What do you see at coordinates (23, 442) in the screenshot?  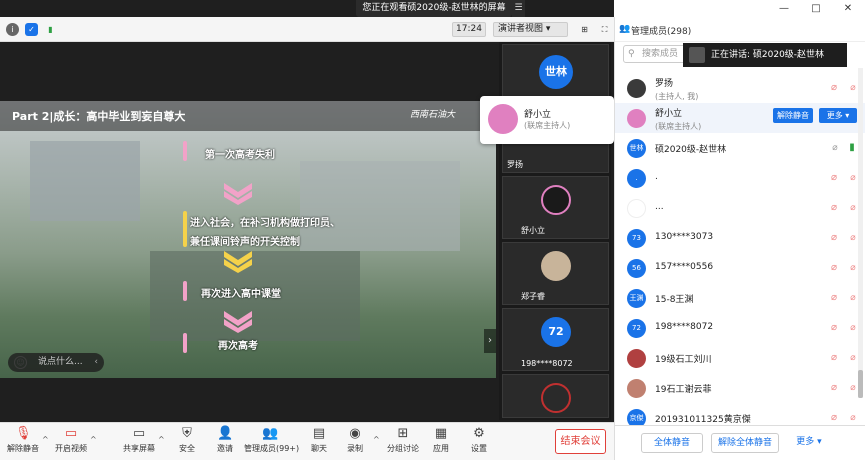 I see `unmute-button: 🎙 解除静音` at bounding box center [23, 442].